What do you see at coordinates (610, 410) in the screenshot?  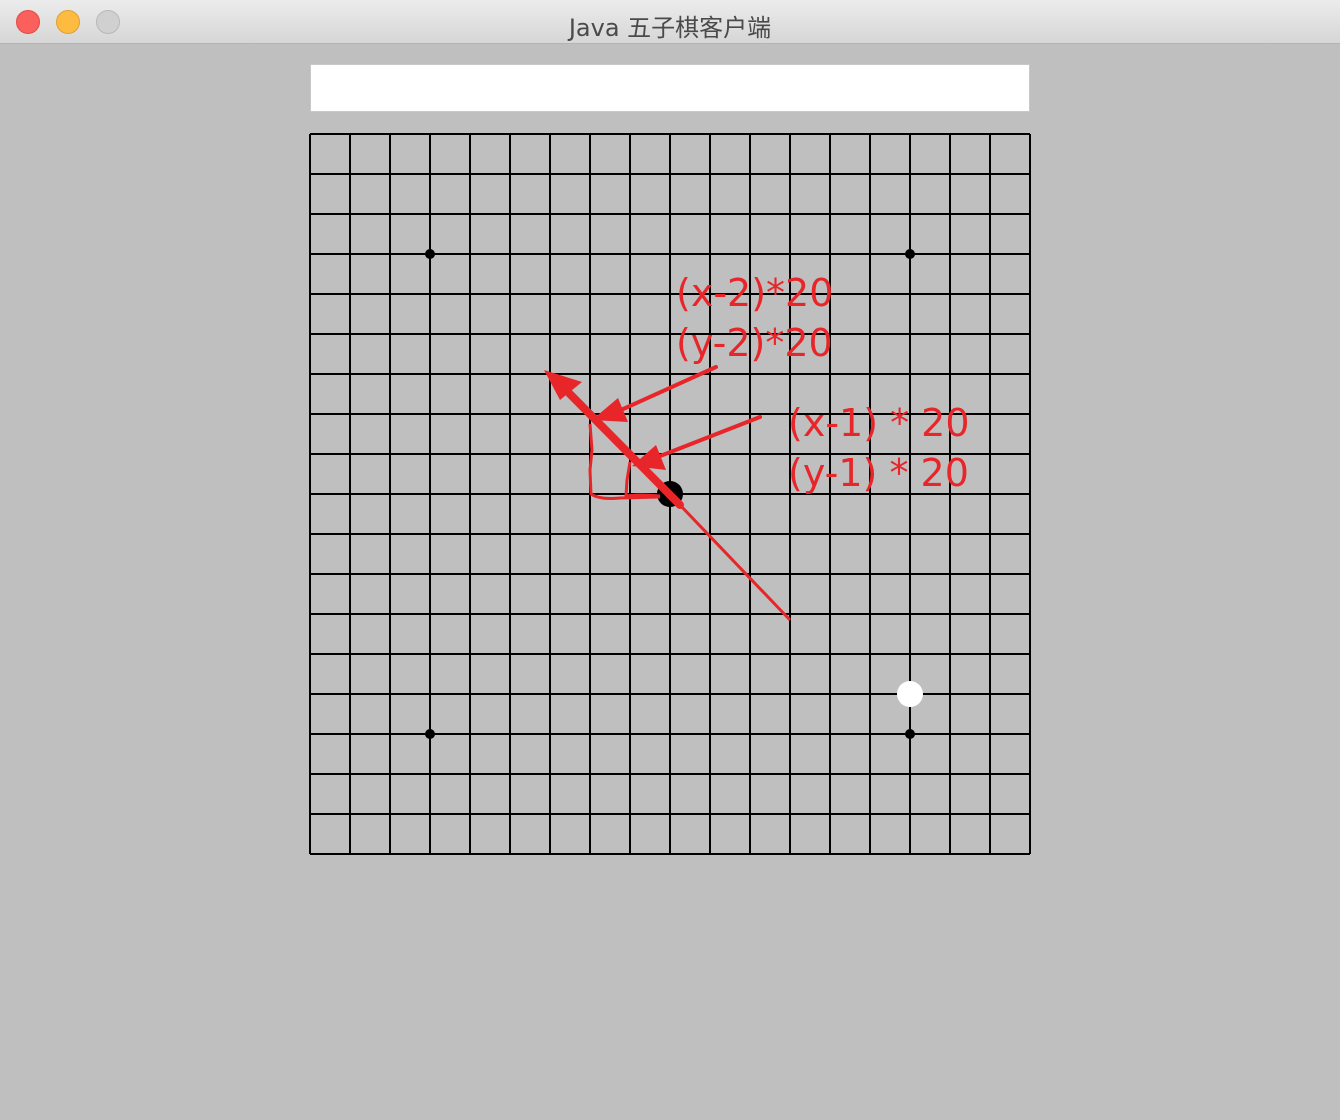 I see `pointer-arrow-1-head` at bounding box center [610, 410].